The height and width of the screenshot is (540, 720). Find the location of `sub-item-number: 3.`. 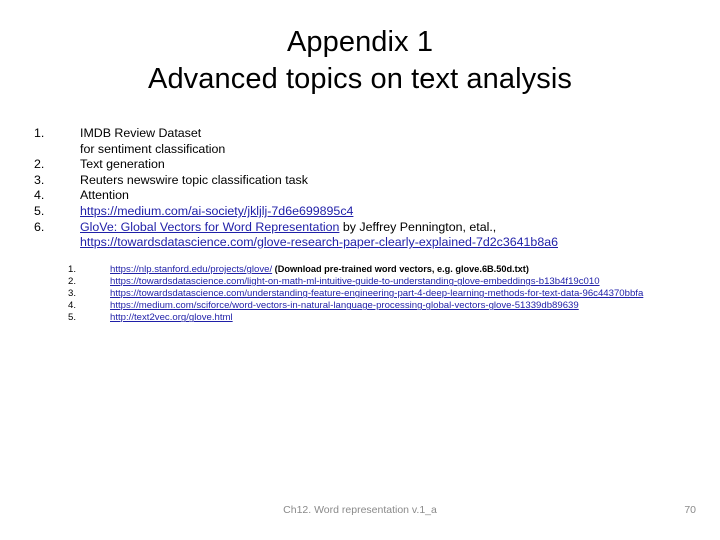

sub-item-number: 3. is located at coordinates (72, 294).